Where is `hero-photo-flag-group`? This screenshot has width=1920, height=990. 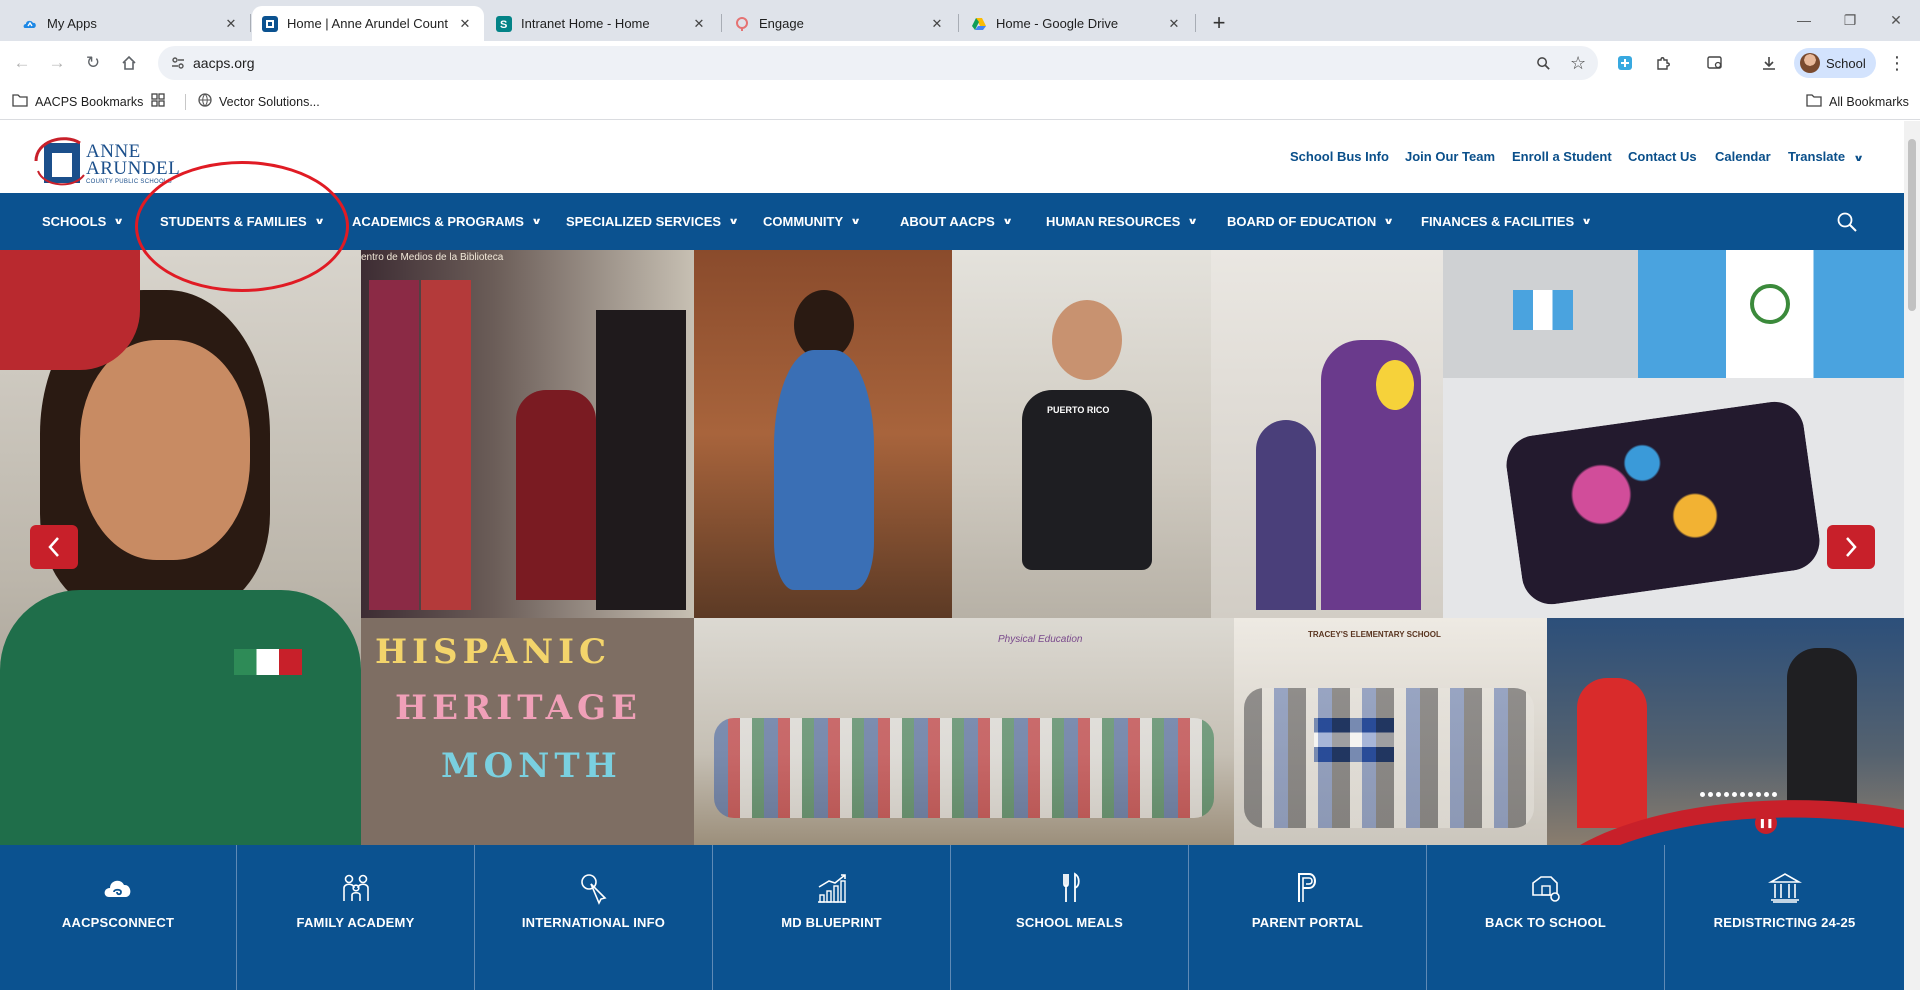
hero-photo-flag-group is located at coordinates (1540, 314).